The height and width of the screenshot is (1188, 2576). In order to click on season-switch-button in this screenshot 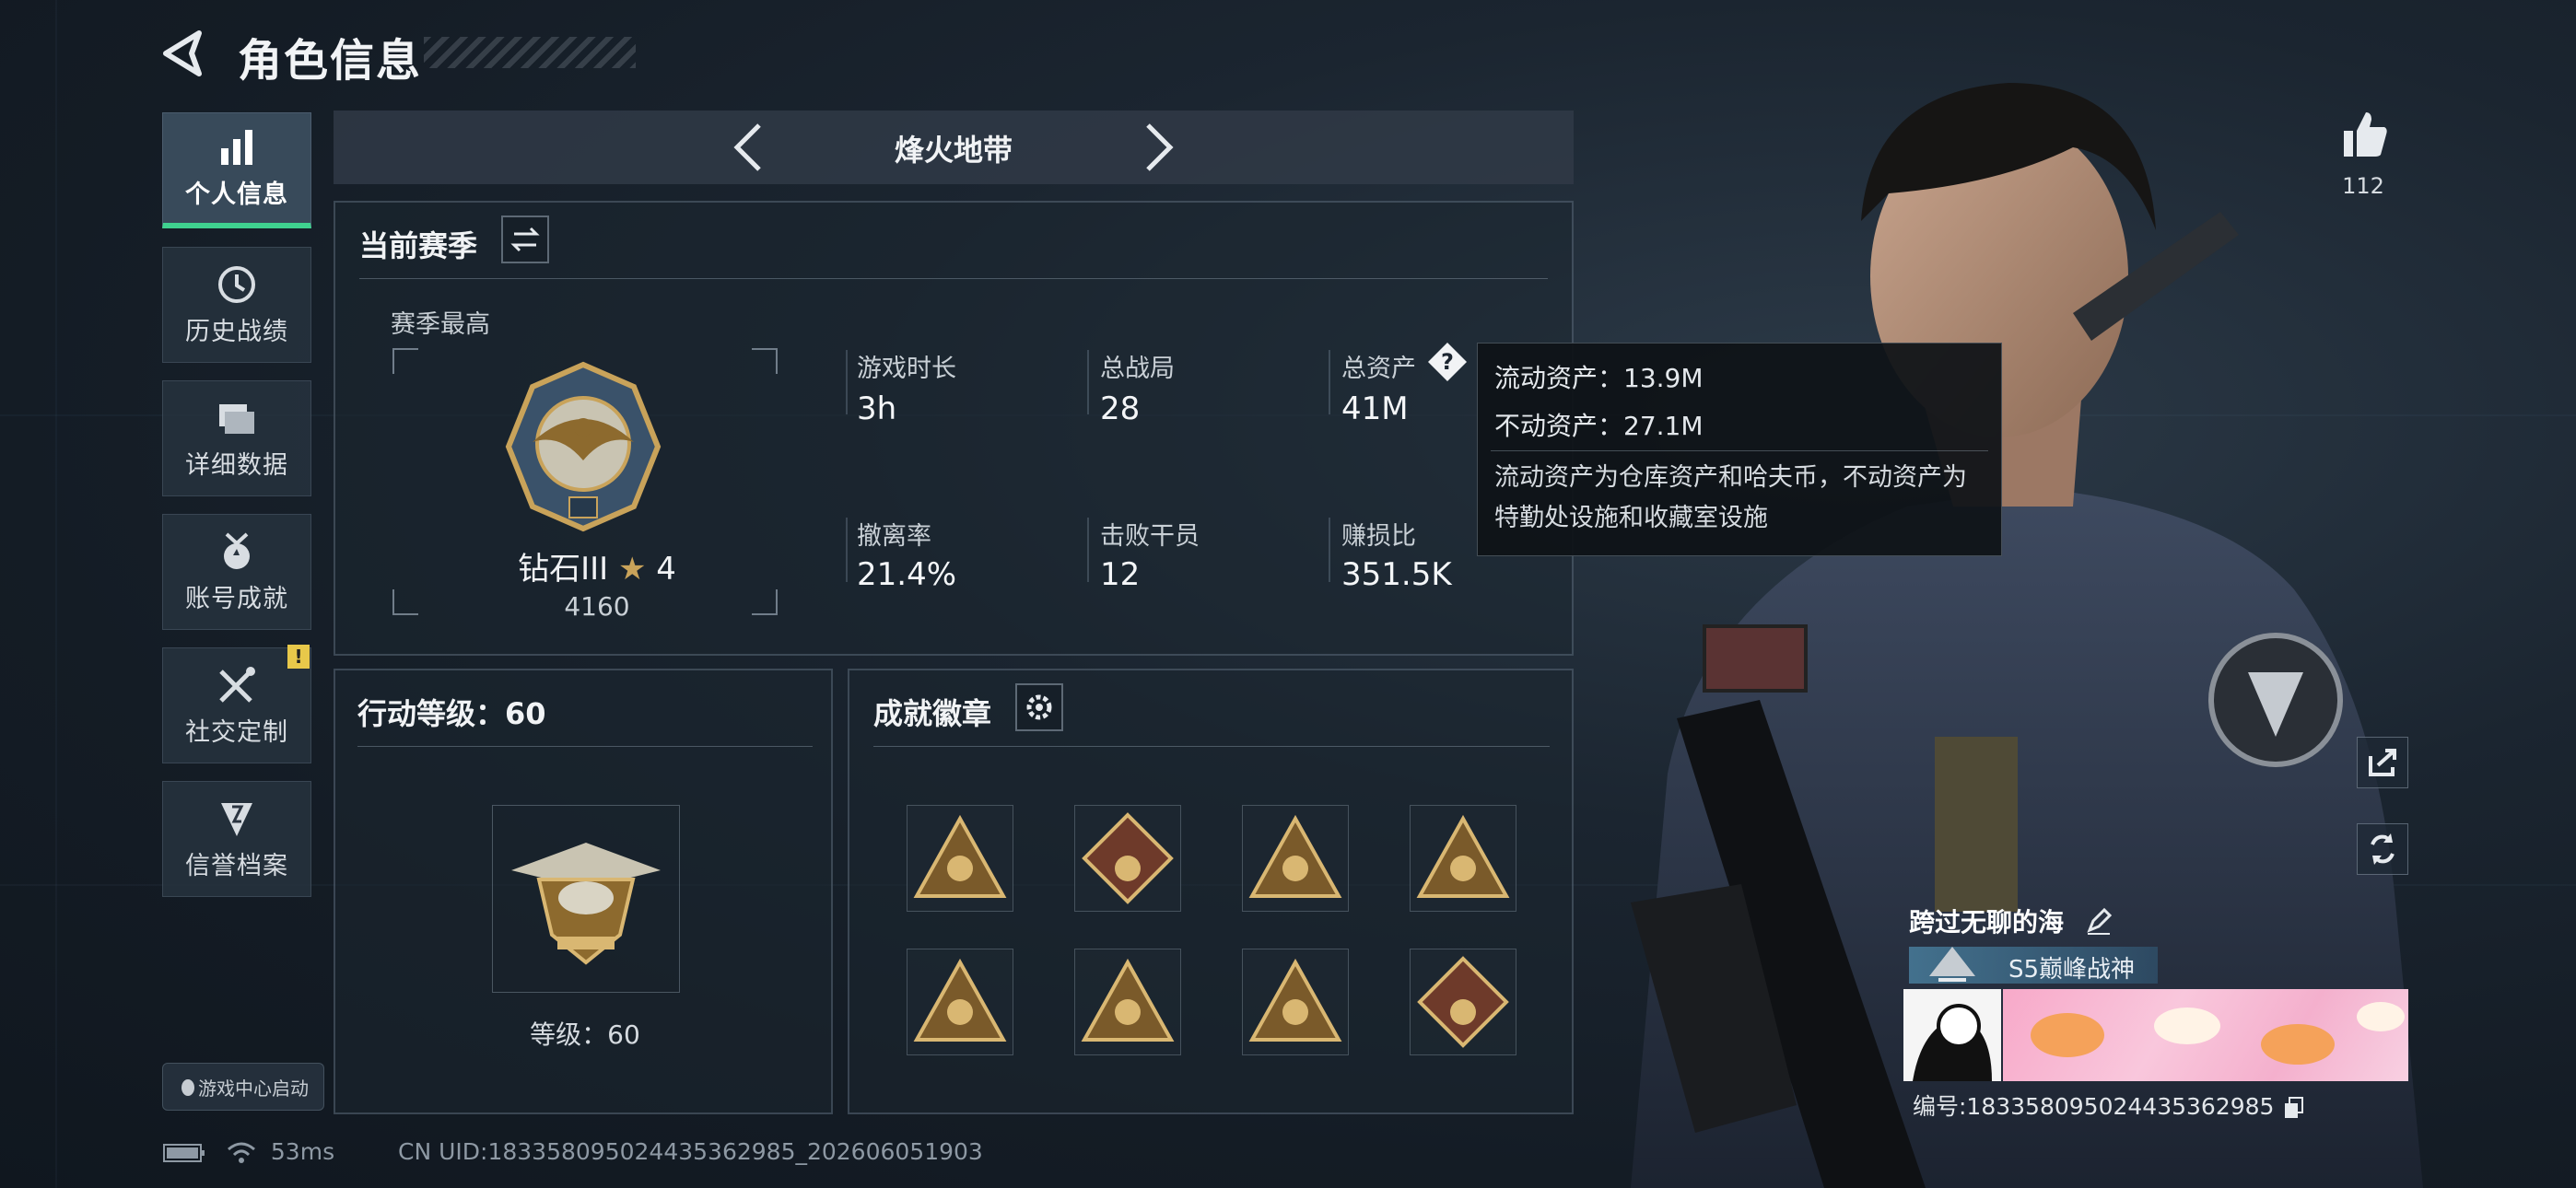, I will do `click(525, 239)`.